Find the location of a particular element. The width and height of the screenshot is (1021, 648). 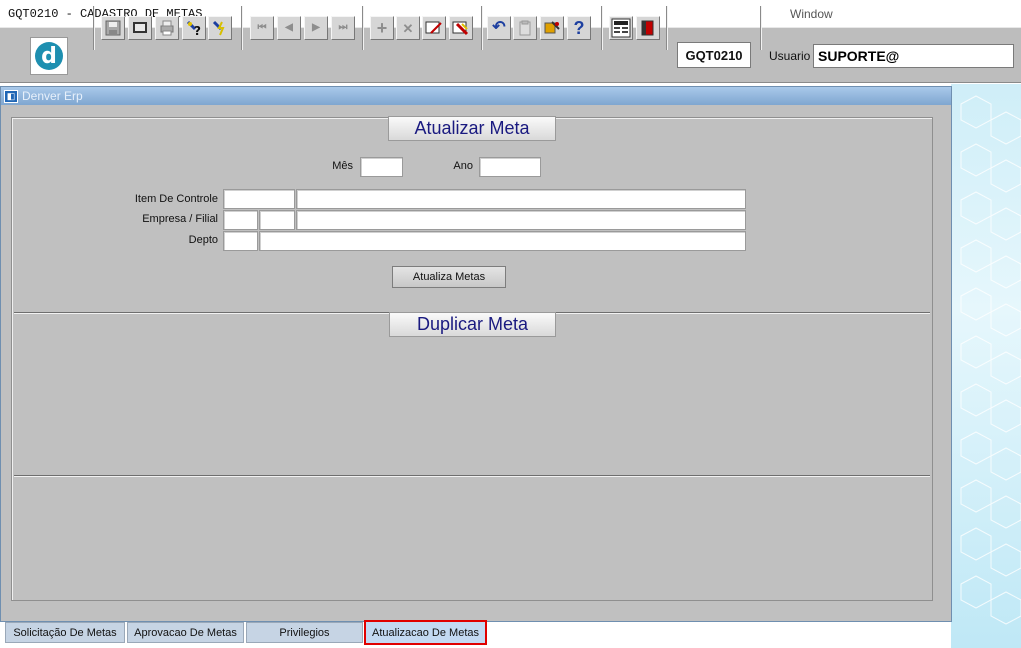

save-button is located at coordinates (113, 28).